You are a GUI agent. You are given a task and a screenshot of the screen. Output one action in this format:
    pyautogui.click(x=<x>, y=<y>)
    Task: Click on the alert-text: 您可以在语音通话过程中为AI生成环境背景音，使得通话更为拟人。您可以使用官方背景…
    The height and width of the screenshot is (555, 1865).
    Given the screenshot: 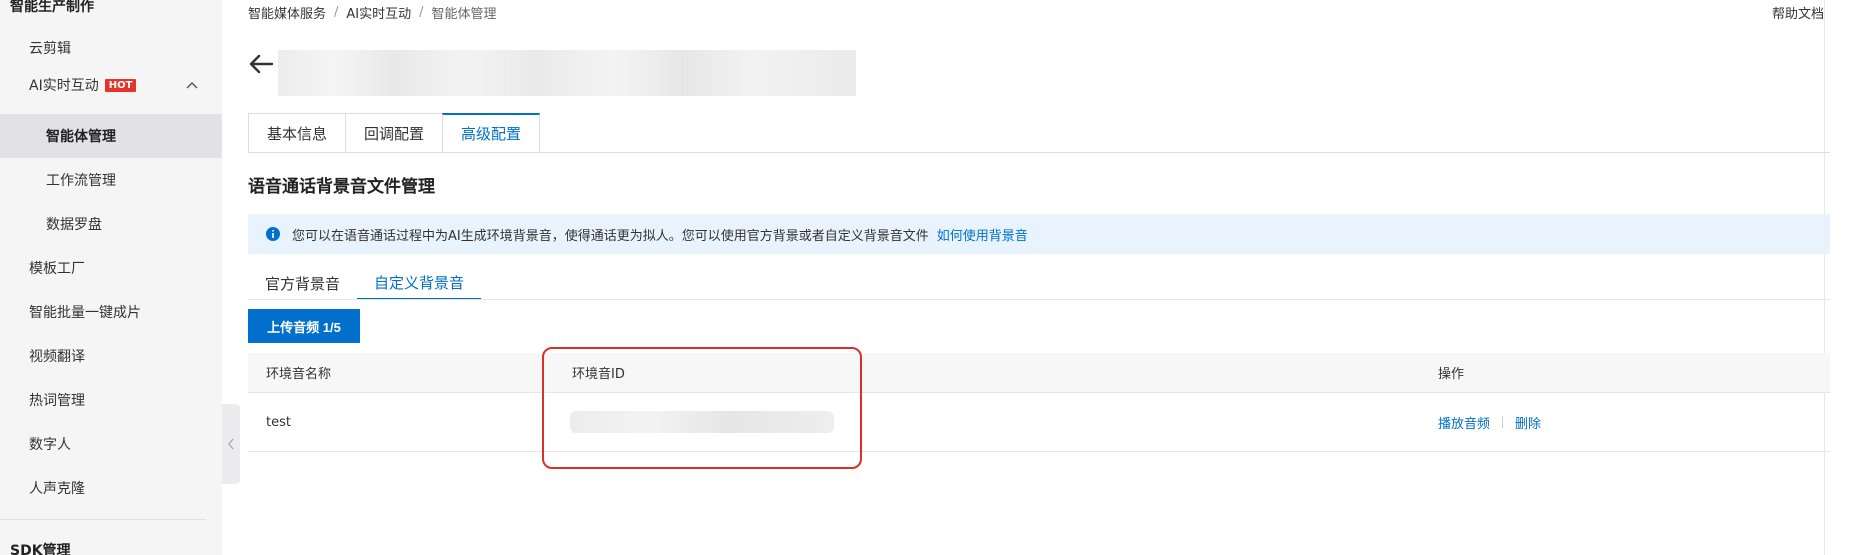 What is the action you would take?
    pyautogui.click(x=610, y=236)
    